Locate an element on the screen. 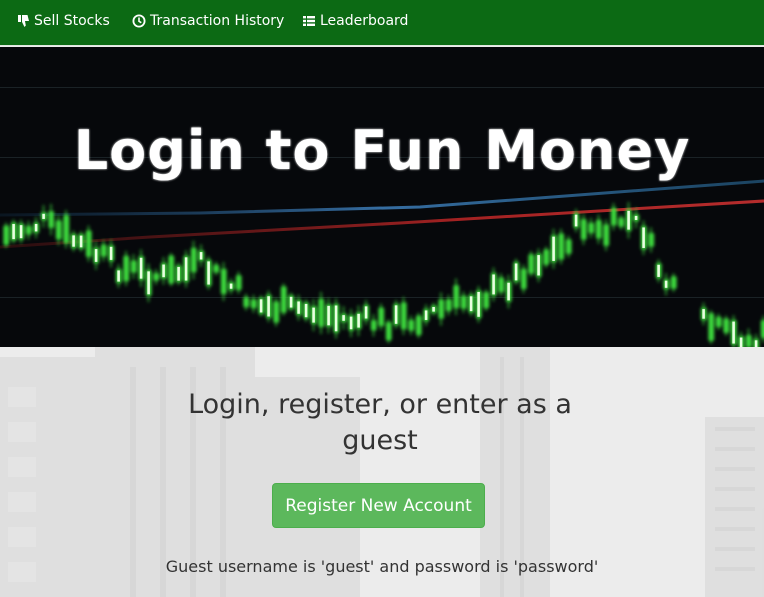 The height and width of the screenshot is (597, 764). hero-title: Login to Fun Money is located at coordinates (382, 150).